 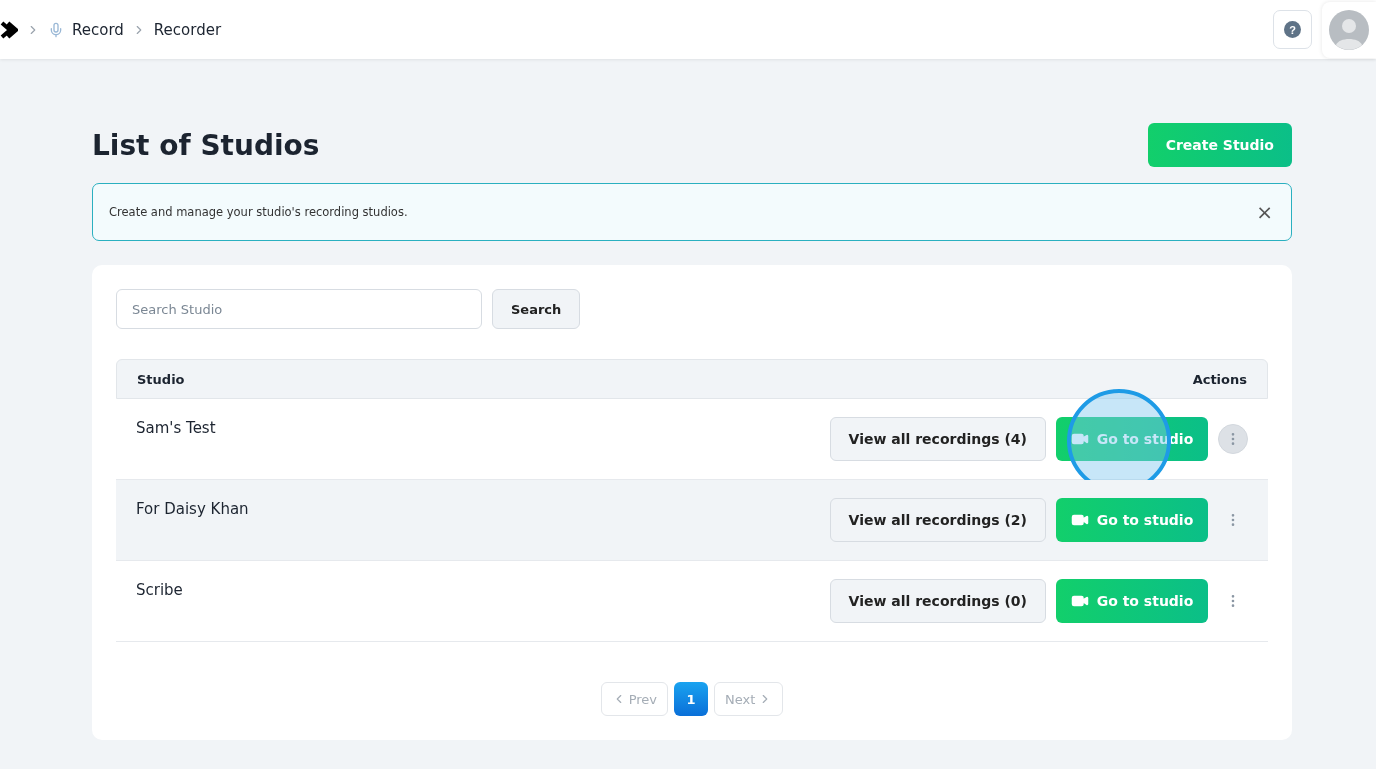 What do you see at coordinates (937, 439) in the screenshot?
I see `view-recordings-button: View all recordings (4)` at bounding box center [937, 439].